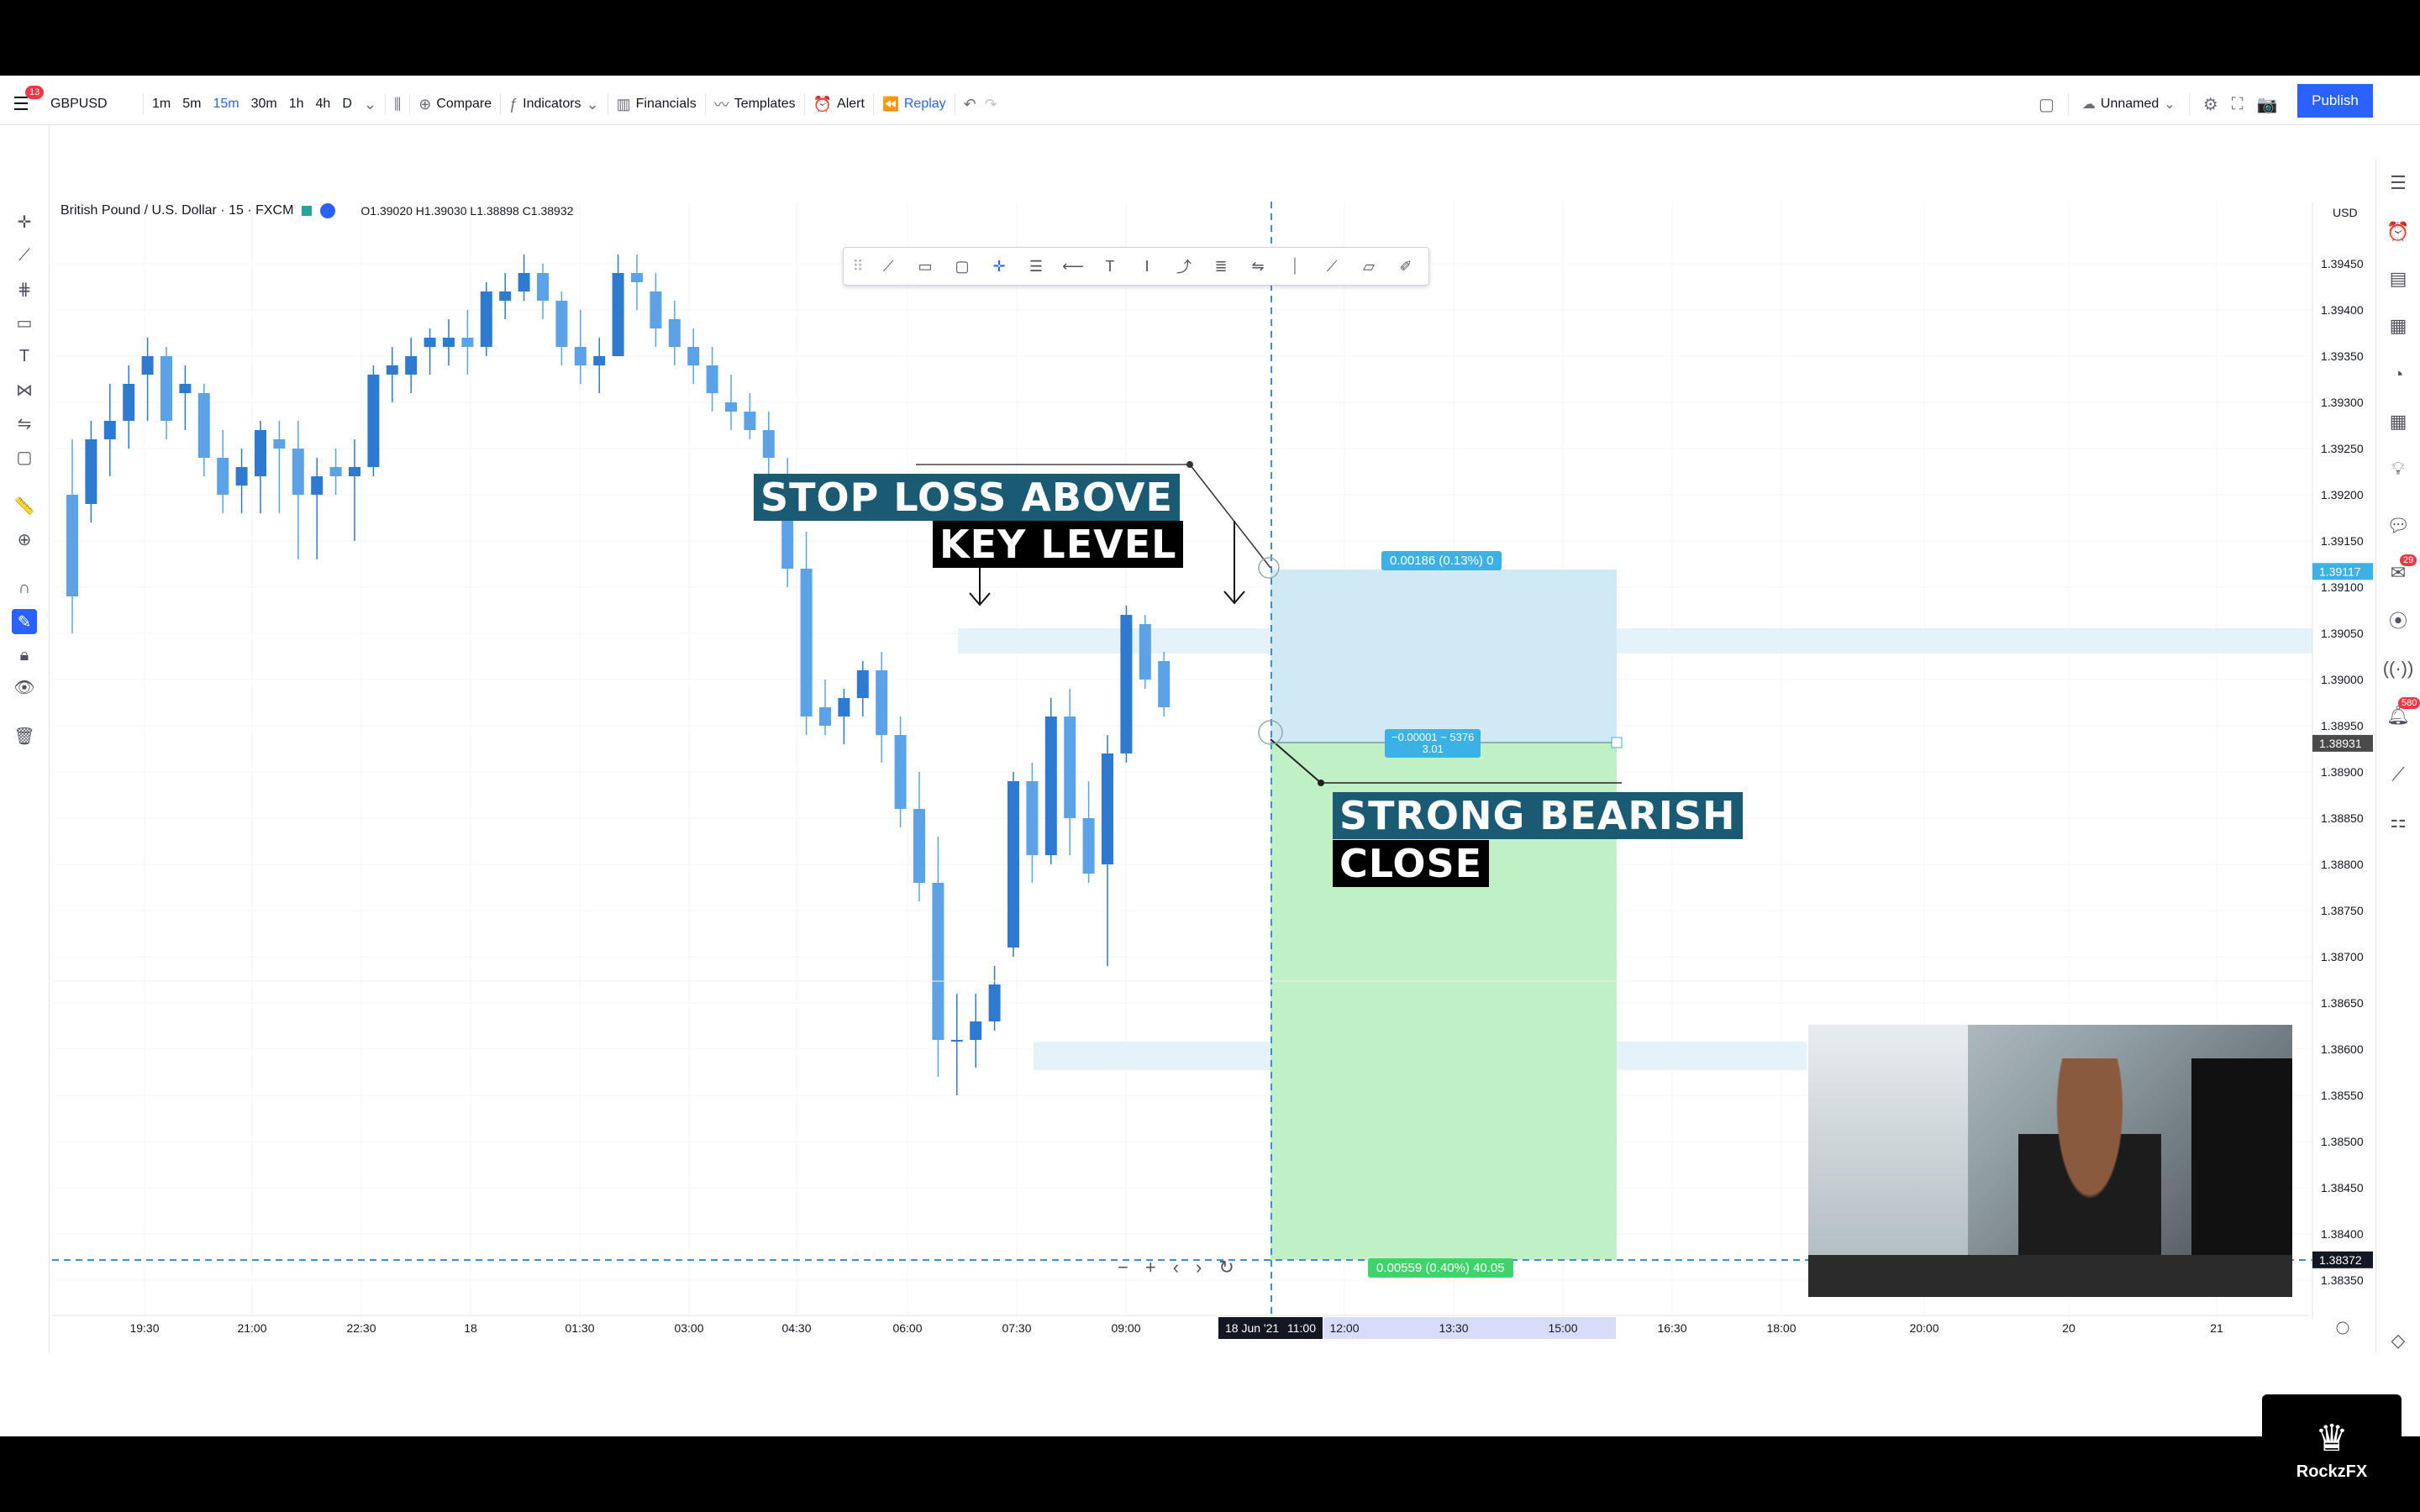 This screenshot has height=1512, width=2420. What do you see at coordinates (2398, 421) in the screenshot?
I see `calendar-icon: ▦` at bounding box center [2398, 421].